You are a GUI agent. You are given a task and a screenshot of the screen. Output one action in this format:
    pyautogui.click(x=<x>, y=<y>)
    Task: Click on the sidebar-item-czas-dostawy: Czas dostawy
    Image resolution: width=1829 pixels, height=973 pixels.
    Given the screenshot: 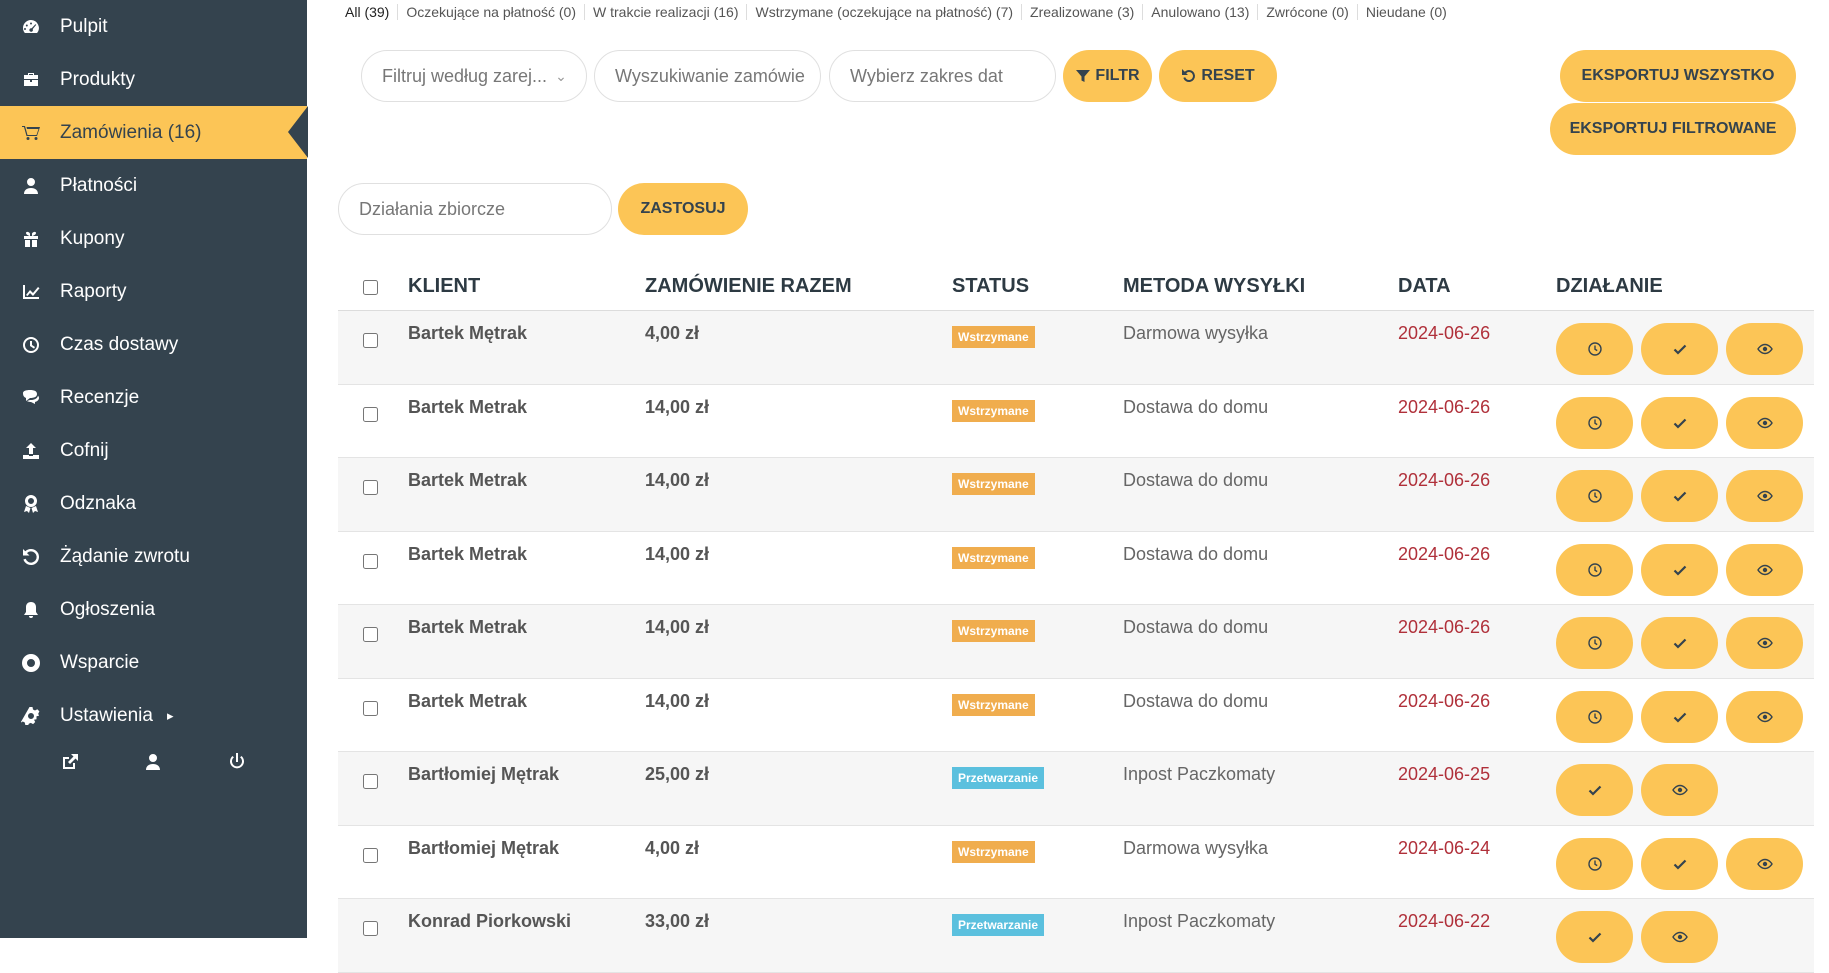 What is the action you would take?
    pyautogui.click(x=153, y=344)
    